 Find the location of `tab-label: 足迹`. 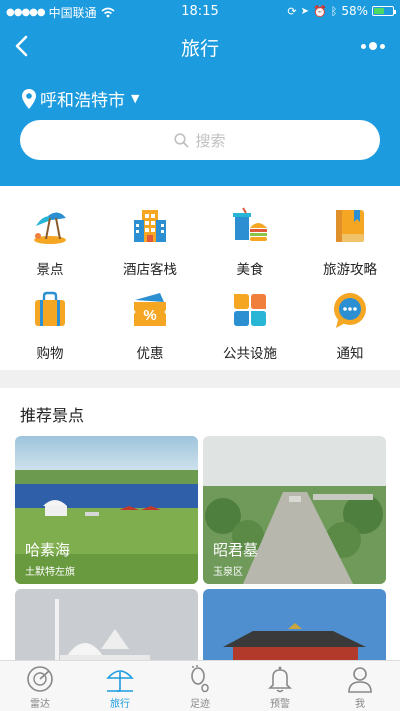

tab-label: 足迹 is located at coordinates (200, 704).